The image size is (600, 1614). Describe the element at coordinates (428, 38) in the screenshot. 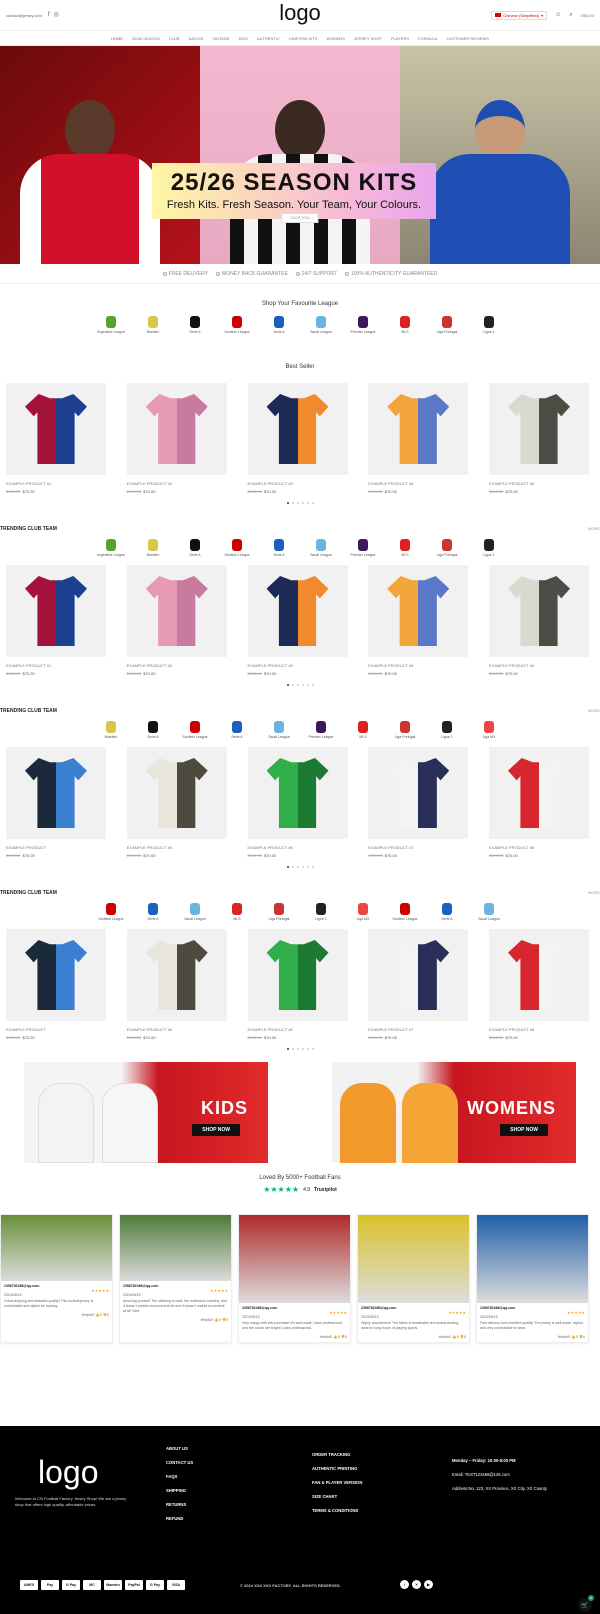

I see `nav-item: FORMULA` at that location.